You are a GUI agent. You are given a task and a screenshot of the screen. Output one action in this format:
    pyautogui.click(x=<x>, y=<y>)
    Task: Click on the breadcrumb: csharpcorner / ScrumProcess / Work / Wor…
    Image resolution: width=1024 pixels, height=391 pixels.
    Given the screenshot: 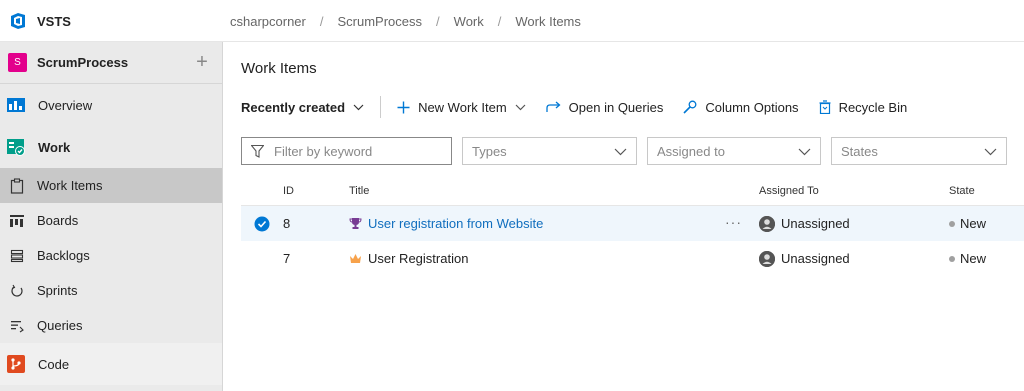 What is the action you would take?
    pyautogui.click(x=405, y=21)
    